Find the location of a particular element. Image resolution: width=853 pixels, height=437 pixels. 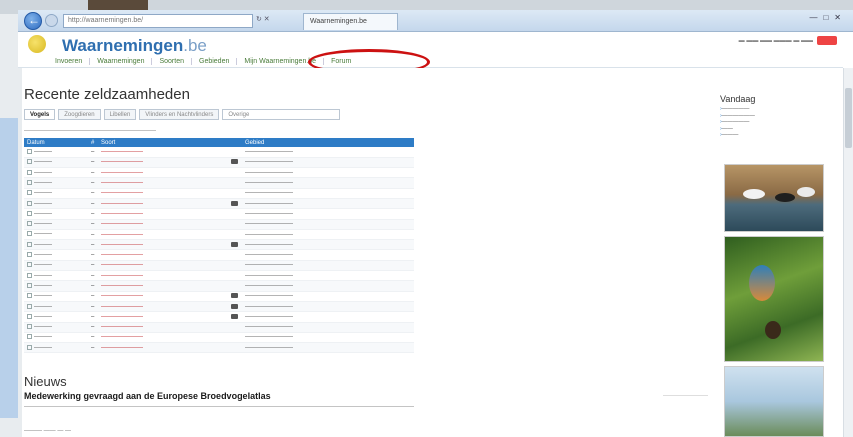

browser-tab: Waarnemingen.be is located at coordinates (350, 21).